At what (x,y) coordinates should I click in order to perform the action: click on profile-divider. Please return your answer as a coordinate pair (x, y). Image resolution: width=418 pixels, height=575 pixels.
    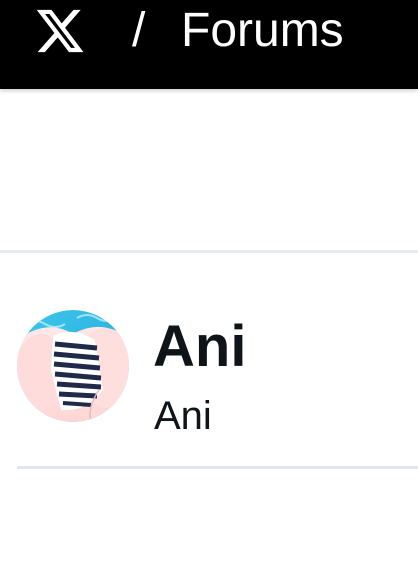
    Looking at the image, I should click on (217, 467).